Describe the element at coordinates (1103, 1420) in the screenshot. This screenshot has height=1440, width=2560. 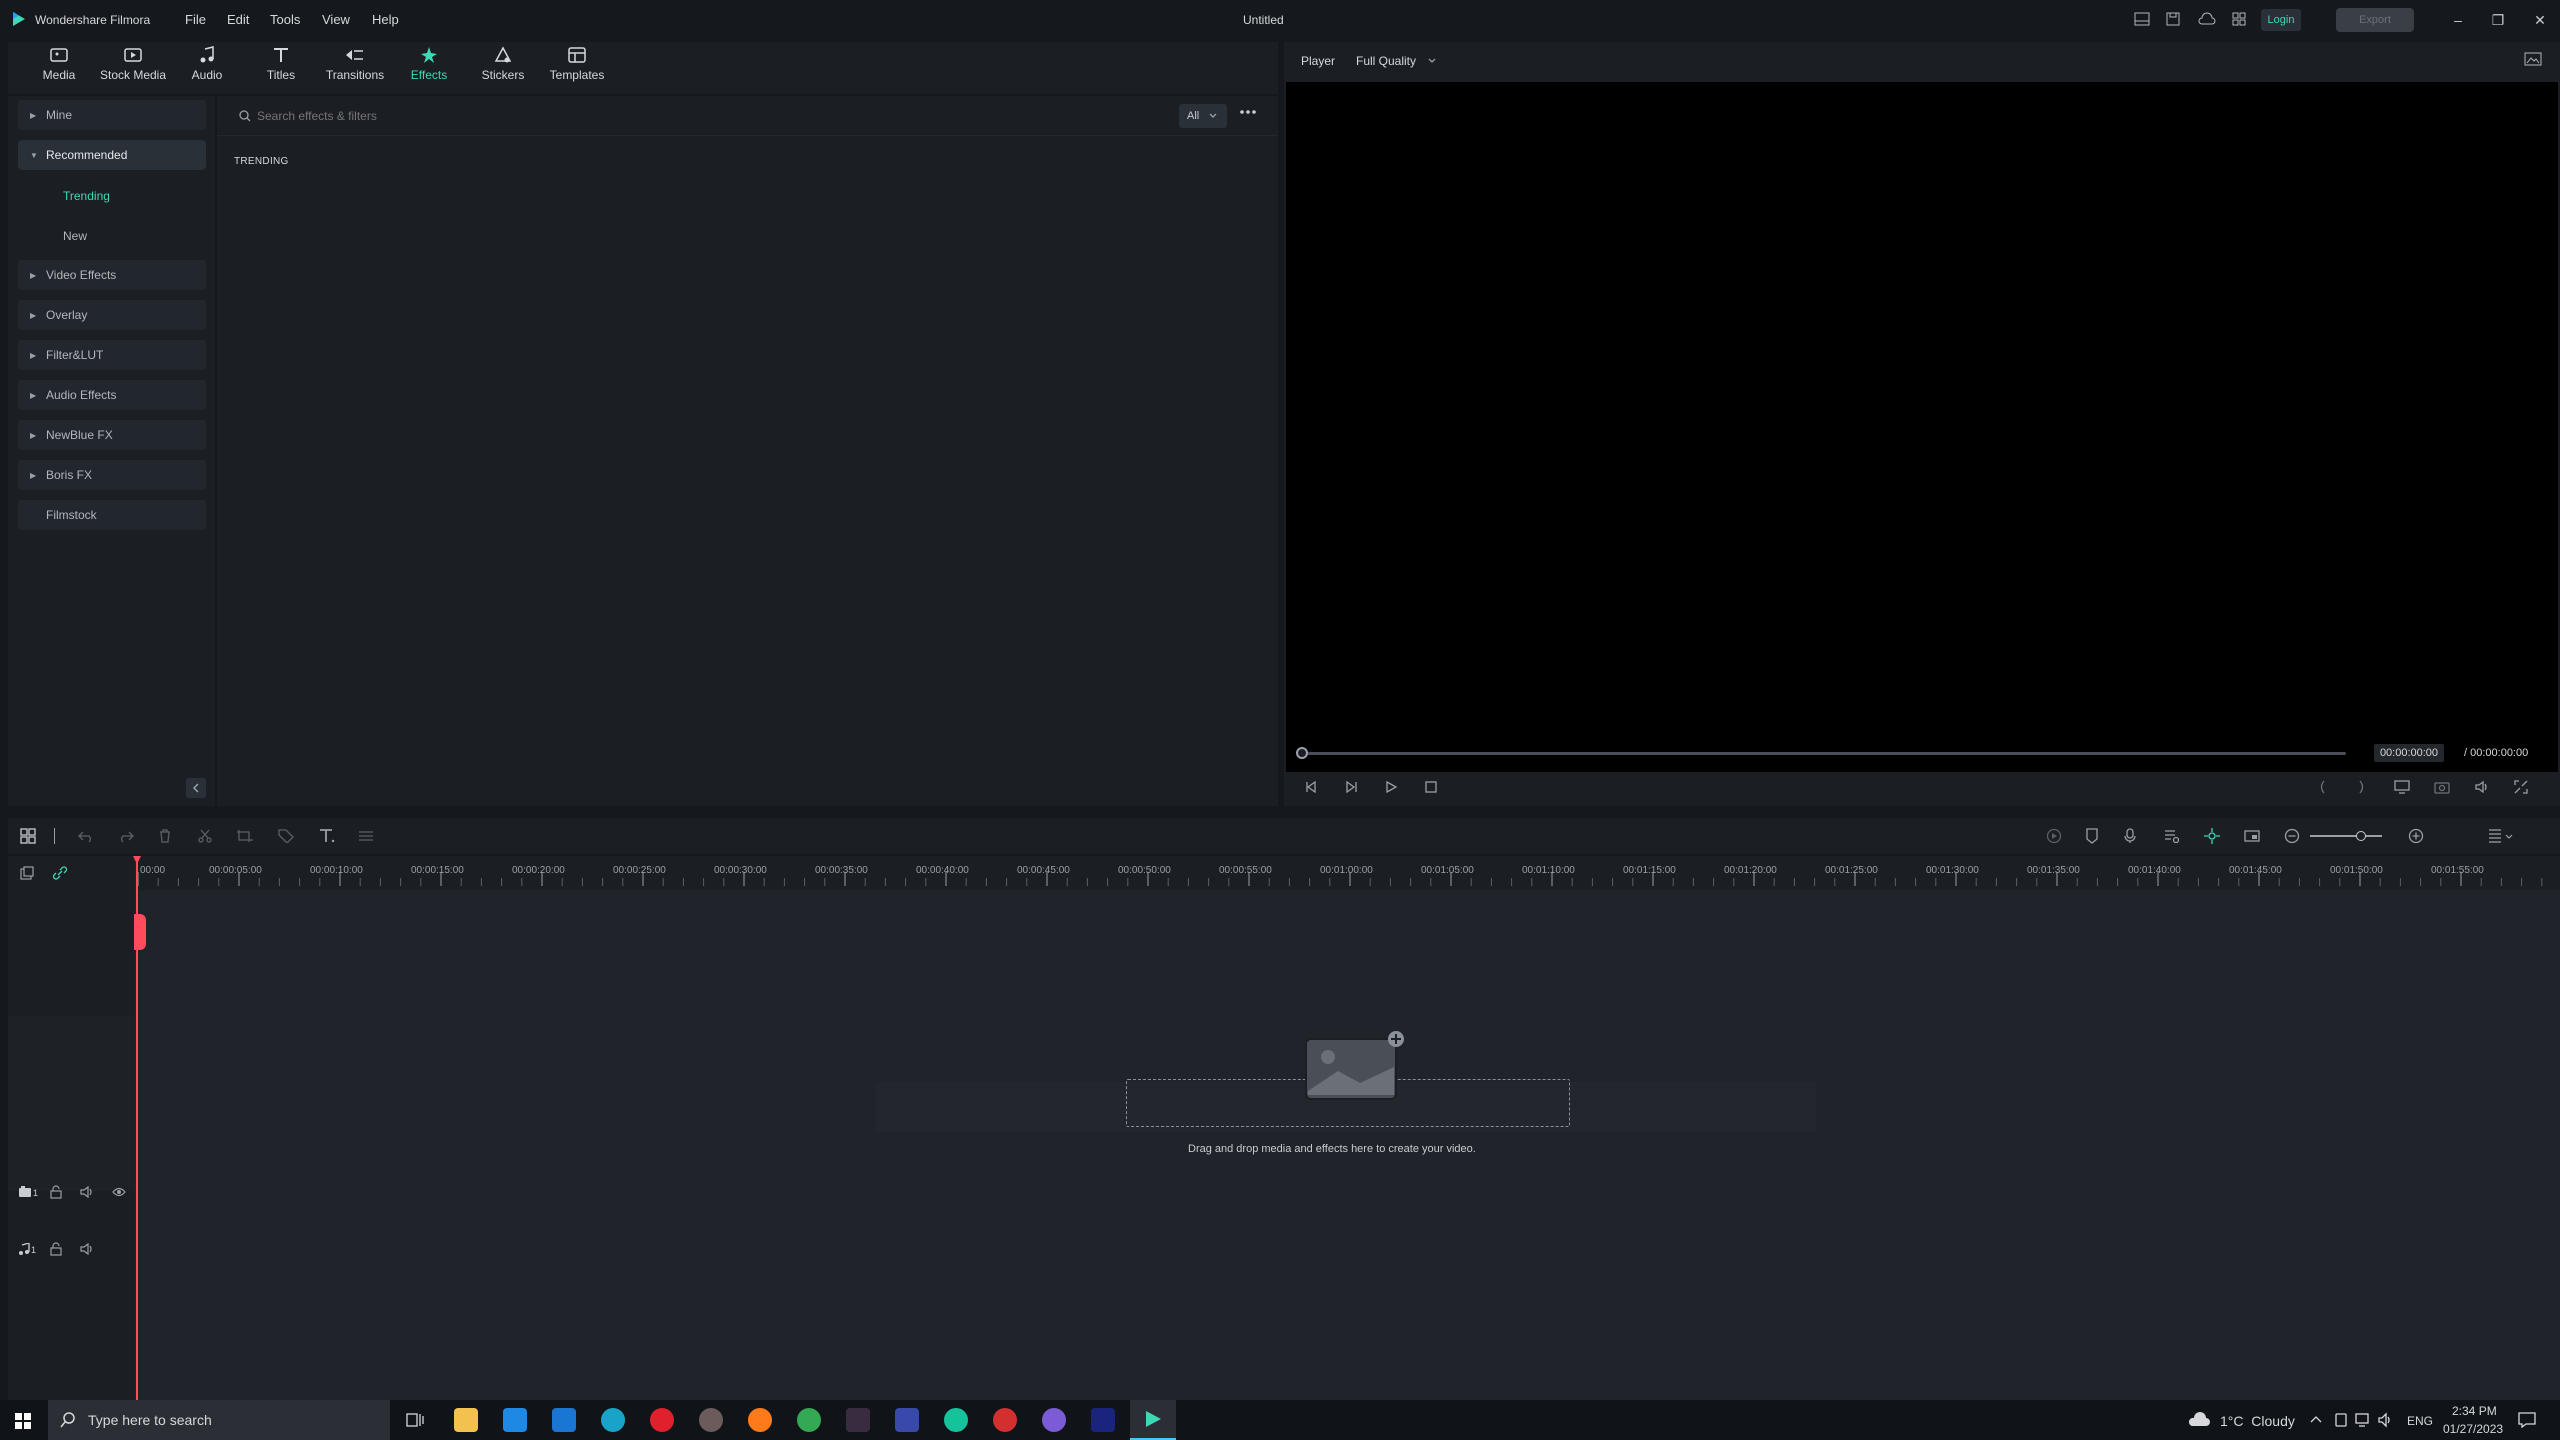
I see `app-icon` at that location.